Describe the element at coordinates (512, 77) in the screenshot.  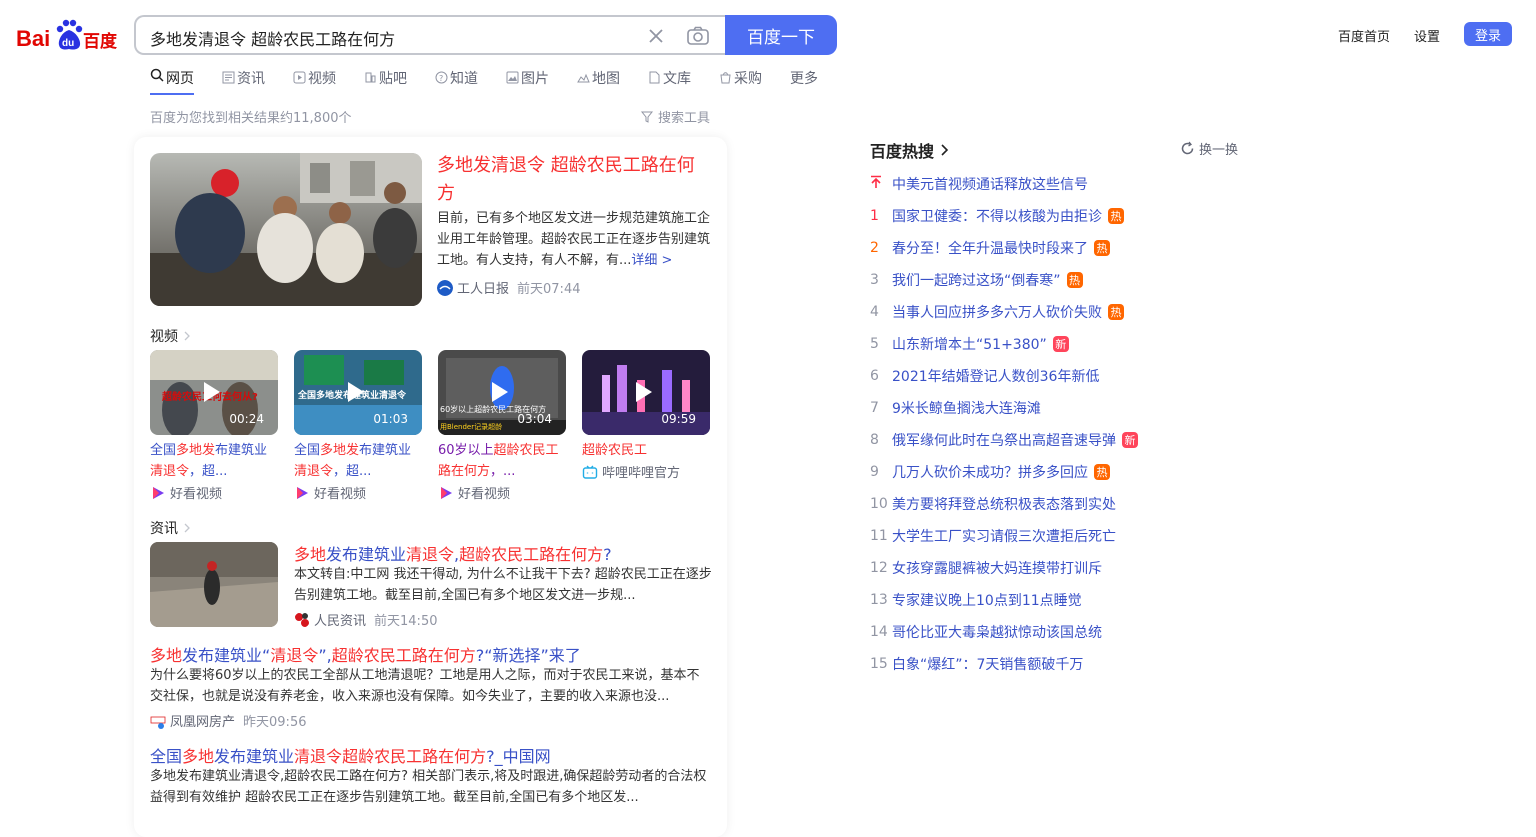
I see `image-icon` at that location.